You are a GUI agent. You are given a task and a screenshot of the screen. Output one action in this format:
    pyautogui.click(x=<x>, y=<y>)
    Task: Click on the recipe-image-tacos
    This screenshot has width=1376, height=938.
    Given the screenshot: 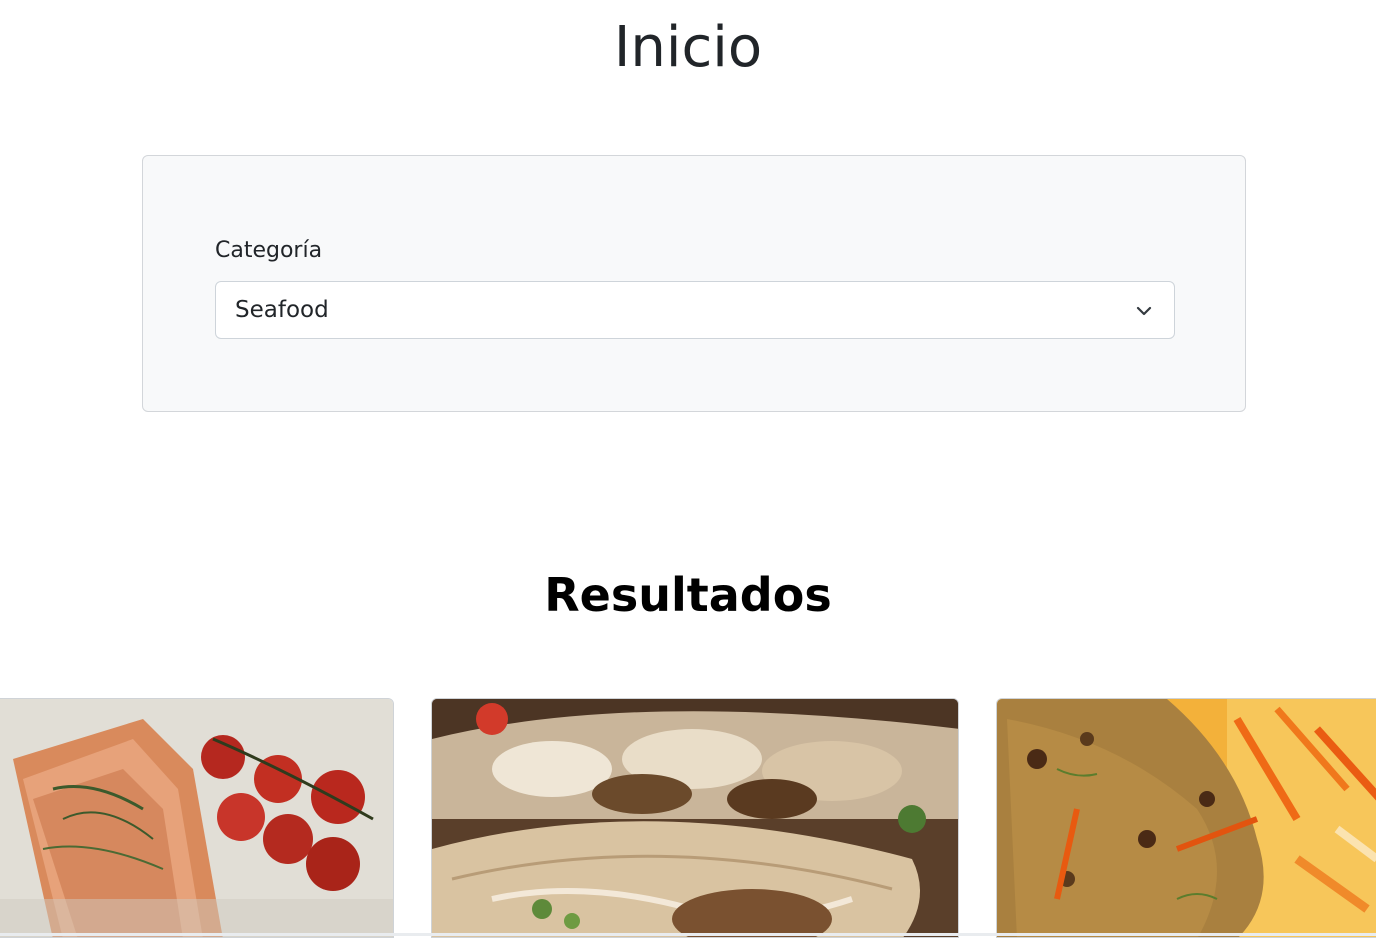 What is the action you would take?
    pyautogui.click(x=695, y=818)
    